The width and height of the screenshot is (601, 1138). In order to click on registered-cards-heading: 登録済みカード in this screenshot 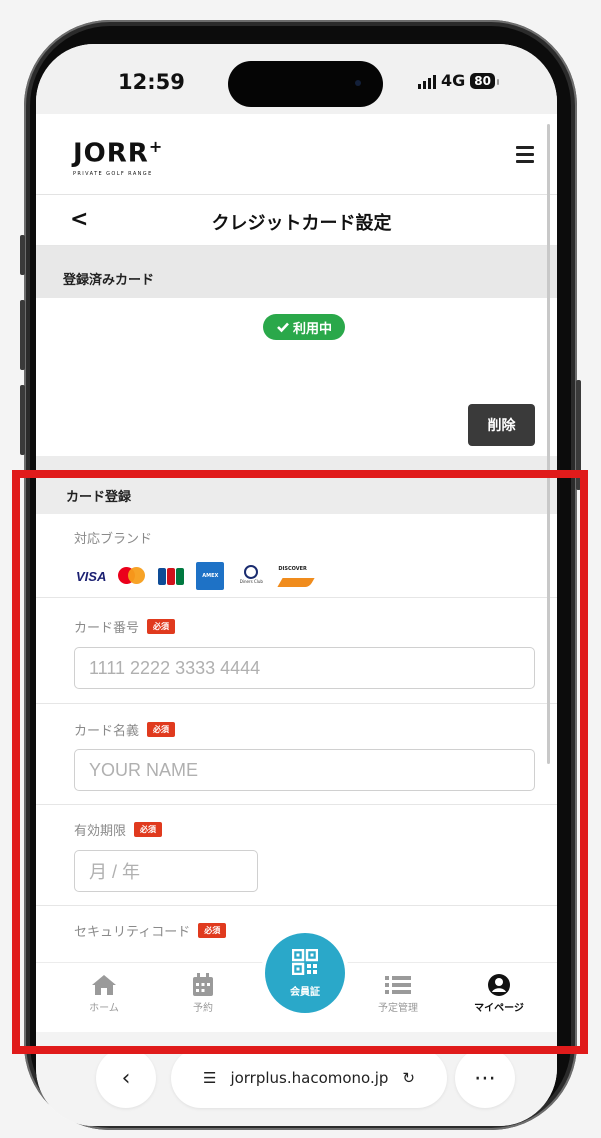, I will do `click(109, 280)`.